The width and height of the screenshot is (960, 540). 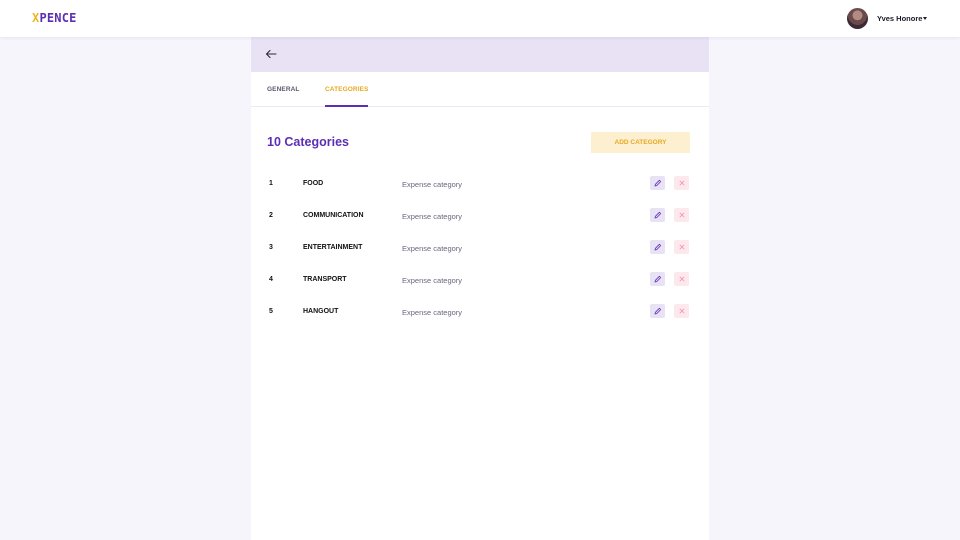 What do you see at coordinates (480, 54) in the screenshot?
I see `panel-header` at bounding box center [480, 54].